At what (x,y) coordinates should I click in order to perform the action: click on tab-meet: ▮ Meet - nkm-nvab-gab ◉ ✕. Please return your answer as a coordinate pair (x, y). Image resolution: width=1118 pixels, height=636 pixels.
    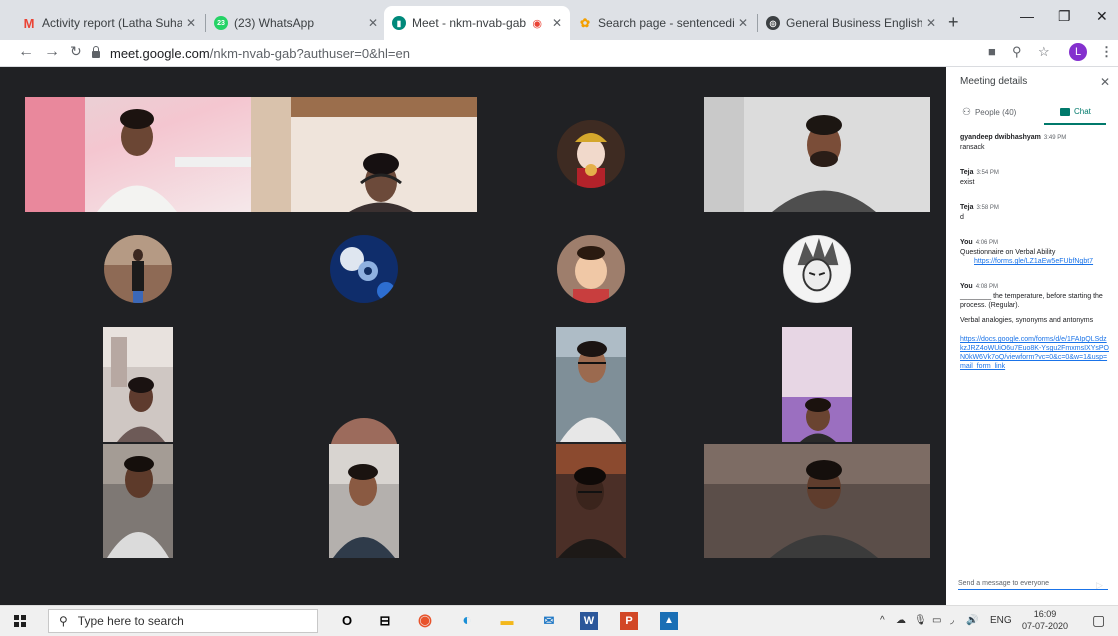
    Looking at the image, I should click on (477, 23).